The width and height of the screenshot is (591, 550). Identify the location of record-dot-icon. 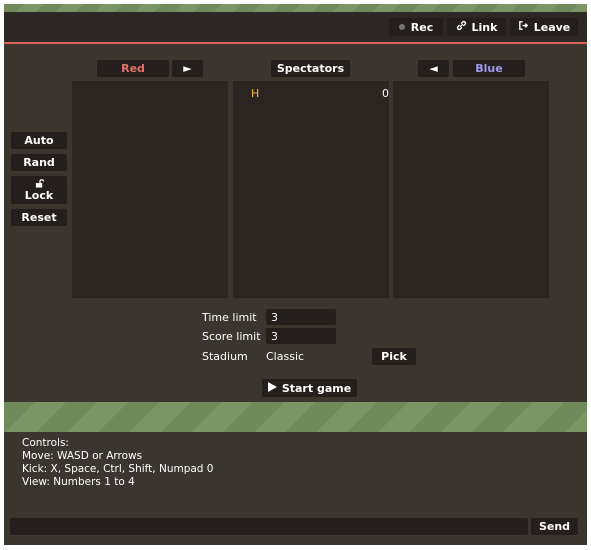
(401, 27).